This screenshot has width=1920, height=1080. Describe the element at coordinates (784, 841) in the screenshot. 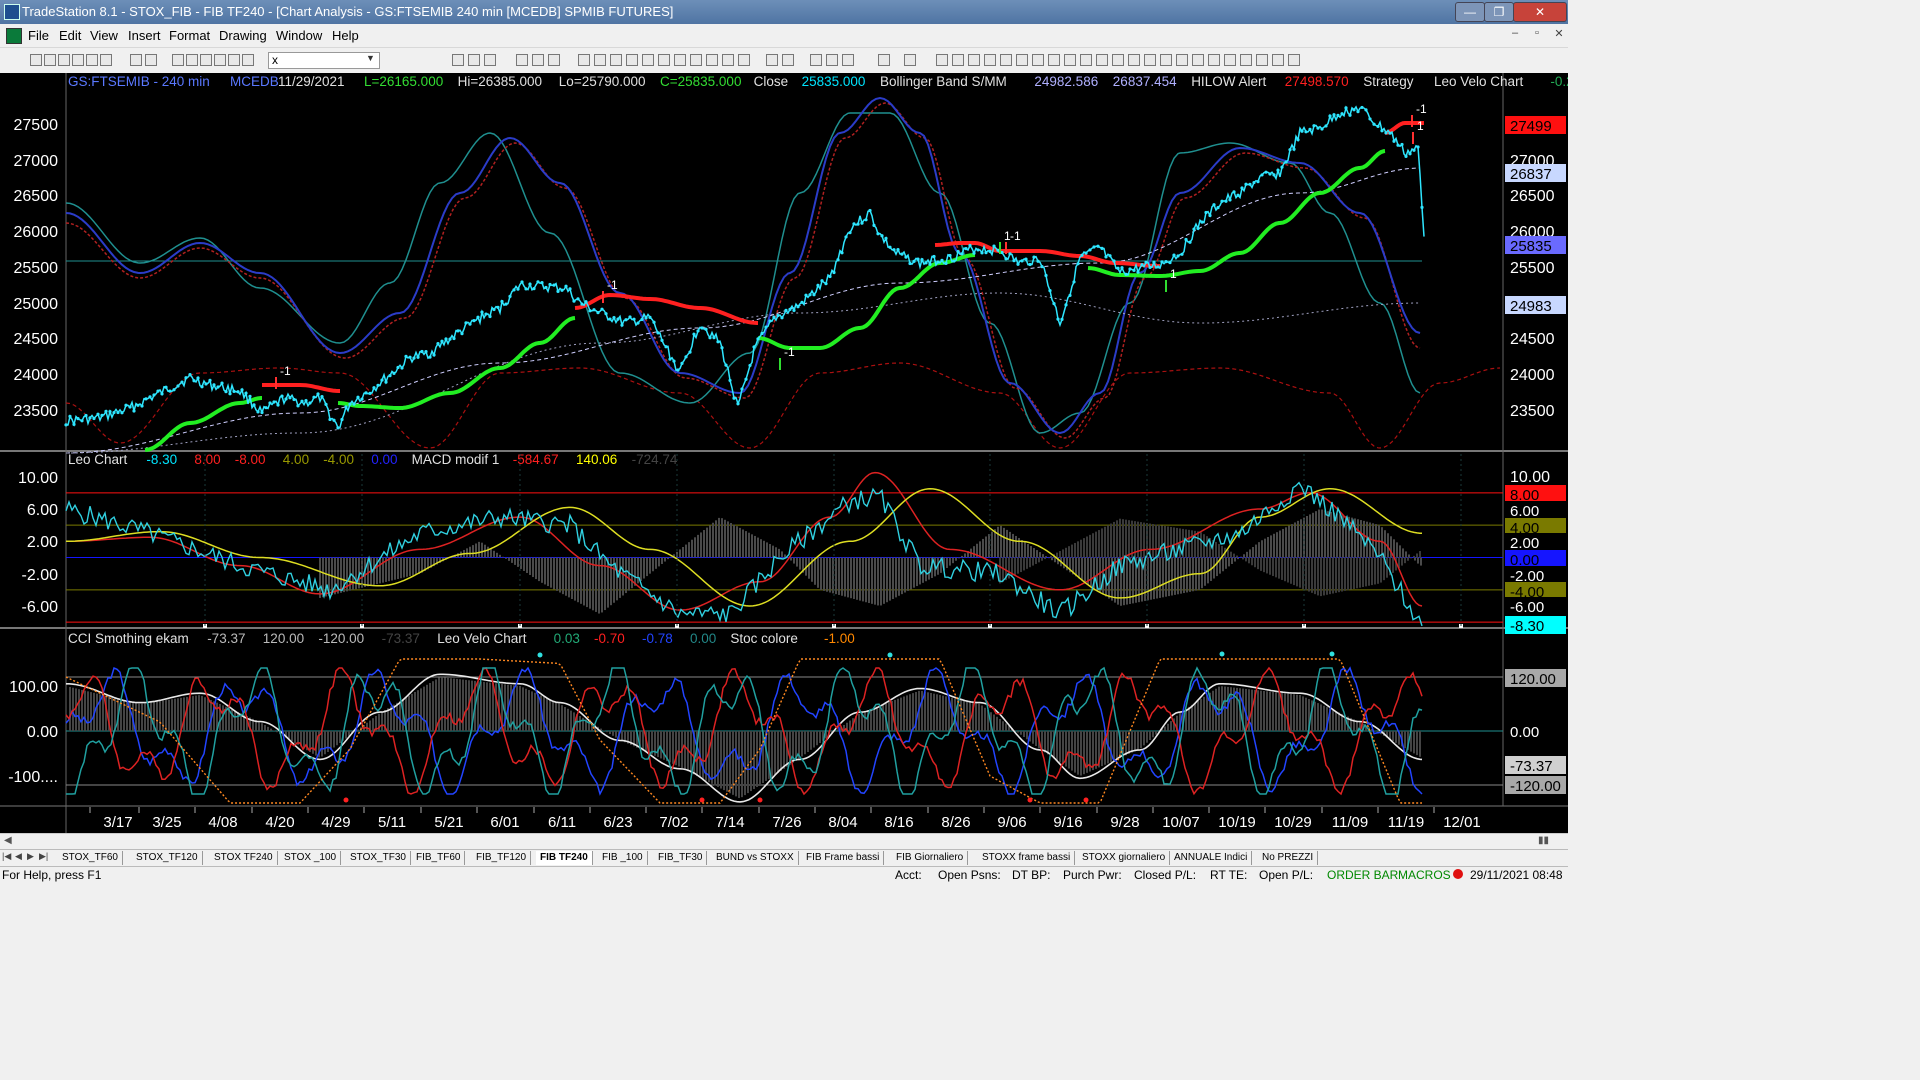

I see `horizontal-scrollbar: ◀ ▮▮` at that location.